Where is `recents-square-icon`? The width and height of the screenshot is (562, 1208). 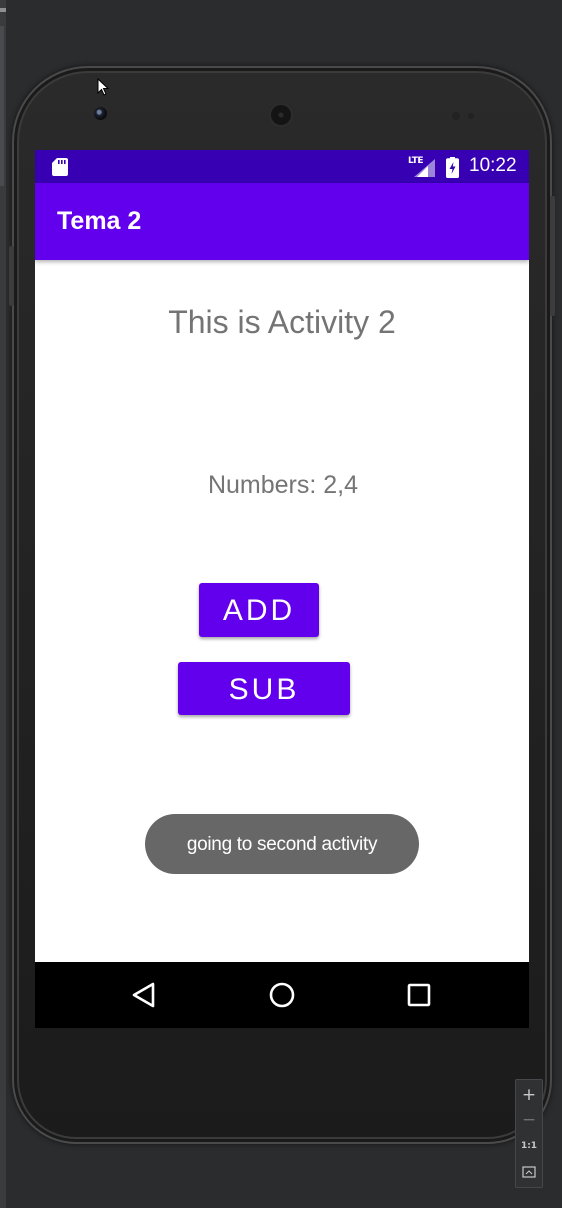 recents-square-icon is located at coordinates (419, 995).